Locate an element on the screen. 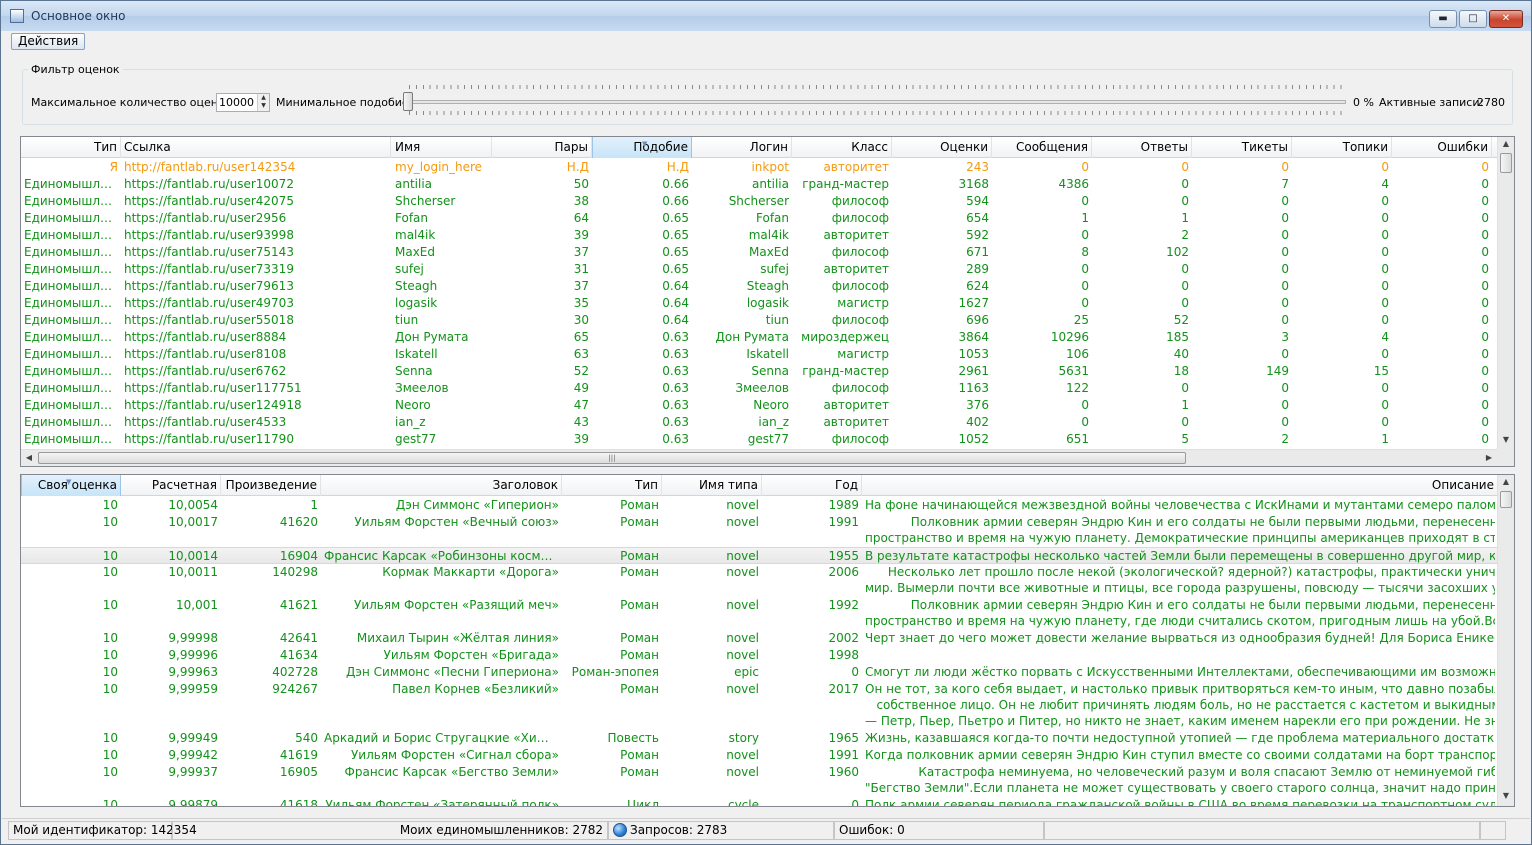 This screenshot has height=845, width=1532. cell-year: 2002 is located at coordinates (843, 638).